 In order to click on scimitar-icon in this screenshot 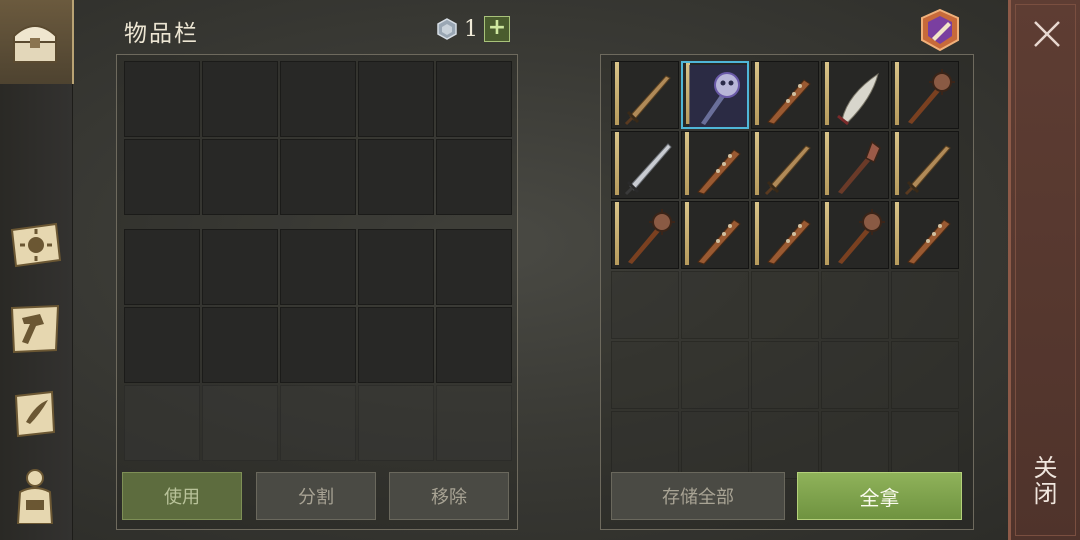, I will do `click(858, 99)`.